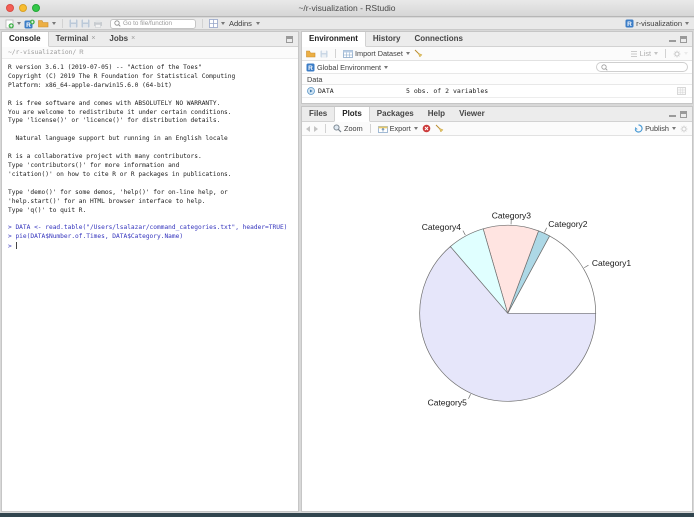 The width and height of the screenshot is (694, 517). What do you see at coordinates (42, 52) in the screenshot?
I see `working-dir-path: ~/r-visualization/` at bounding box center [42, 52].